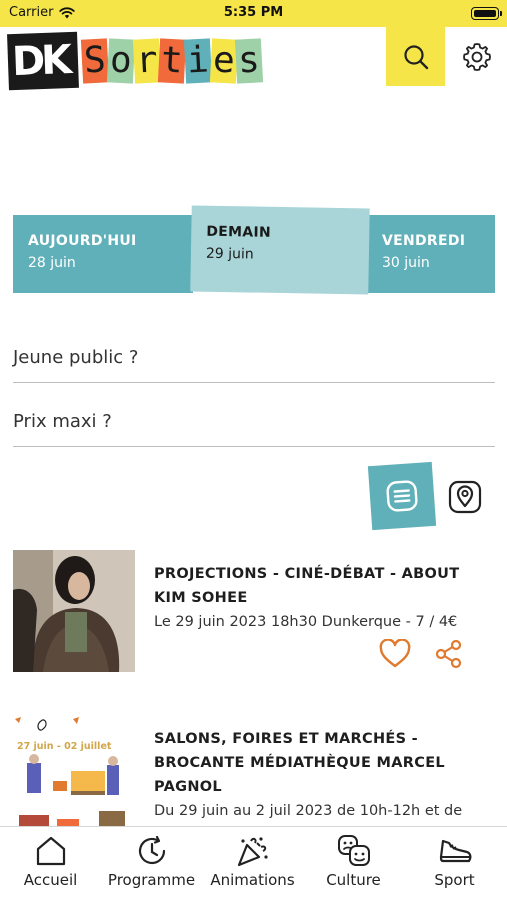 The height and width of the screenshot is (900, 507). Describe the element at coordinates (197, 61) in the screenshot. I see `logo-letter: i` at that location.